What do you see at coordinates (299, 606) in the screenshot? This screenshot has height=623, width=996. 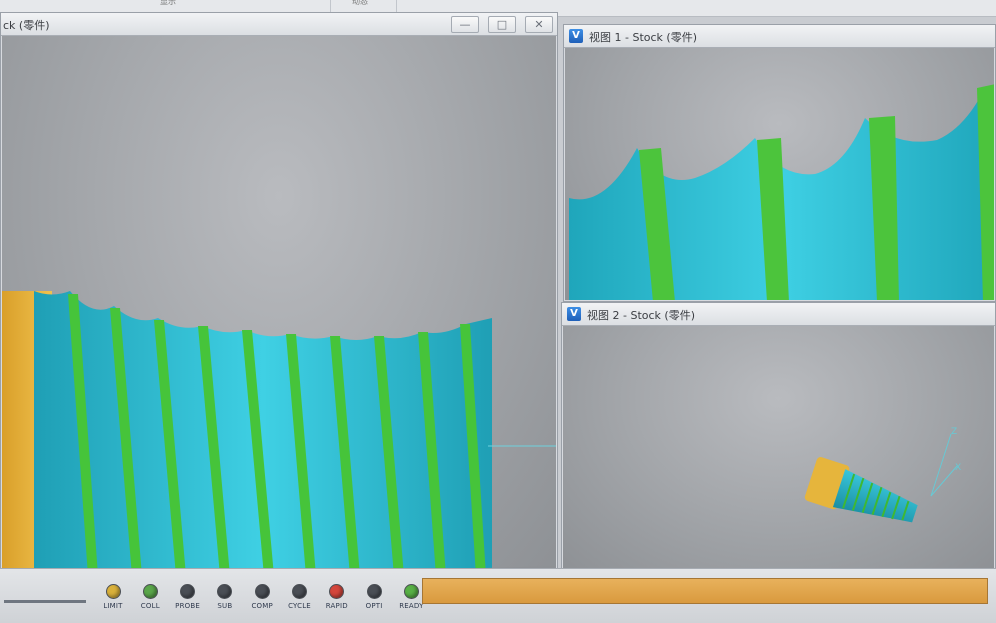 I see `indicator-label: CYCLE` at bounding box center [299, 606].